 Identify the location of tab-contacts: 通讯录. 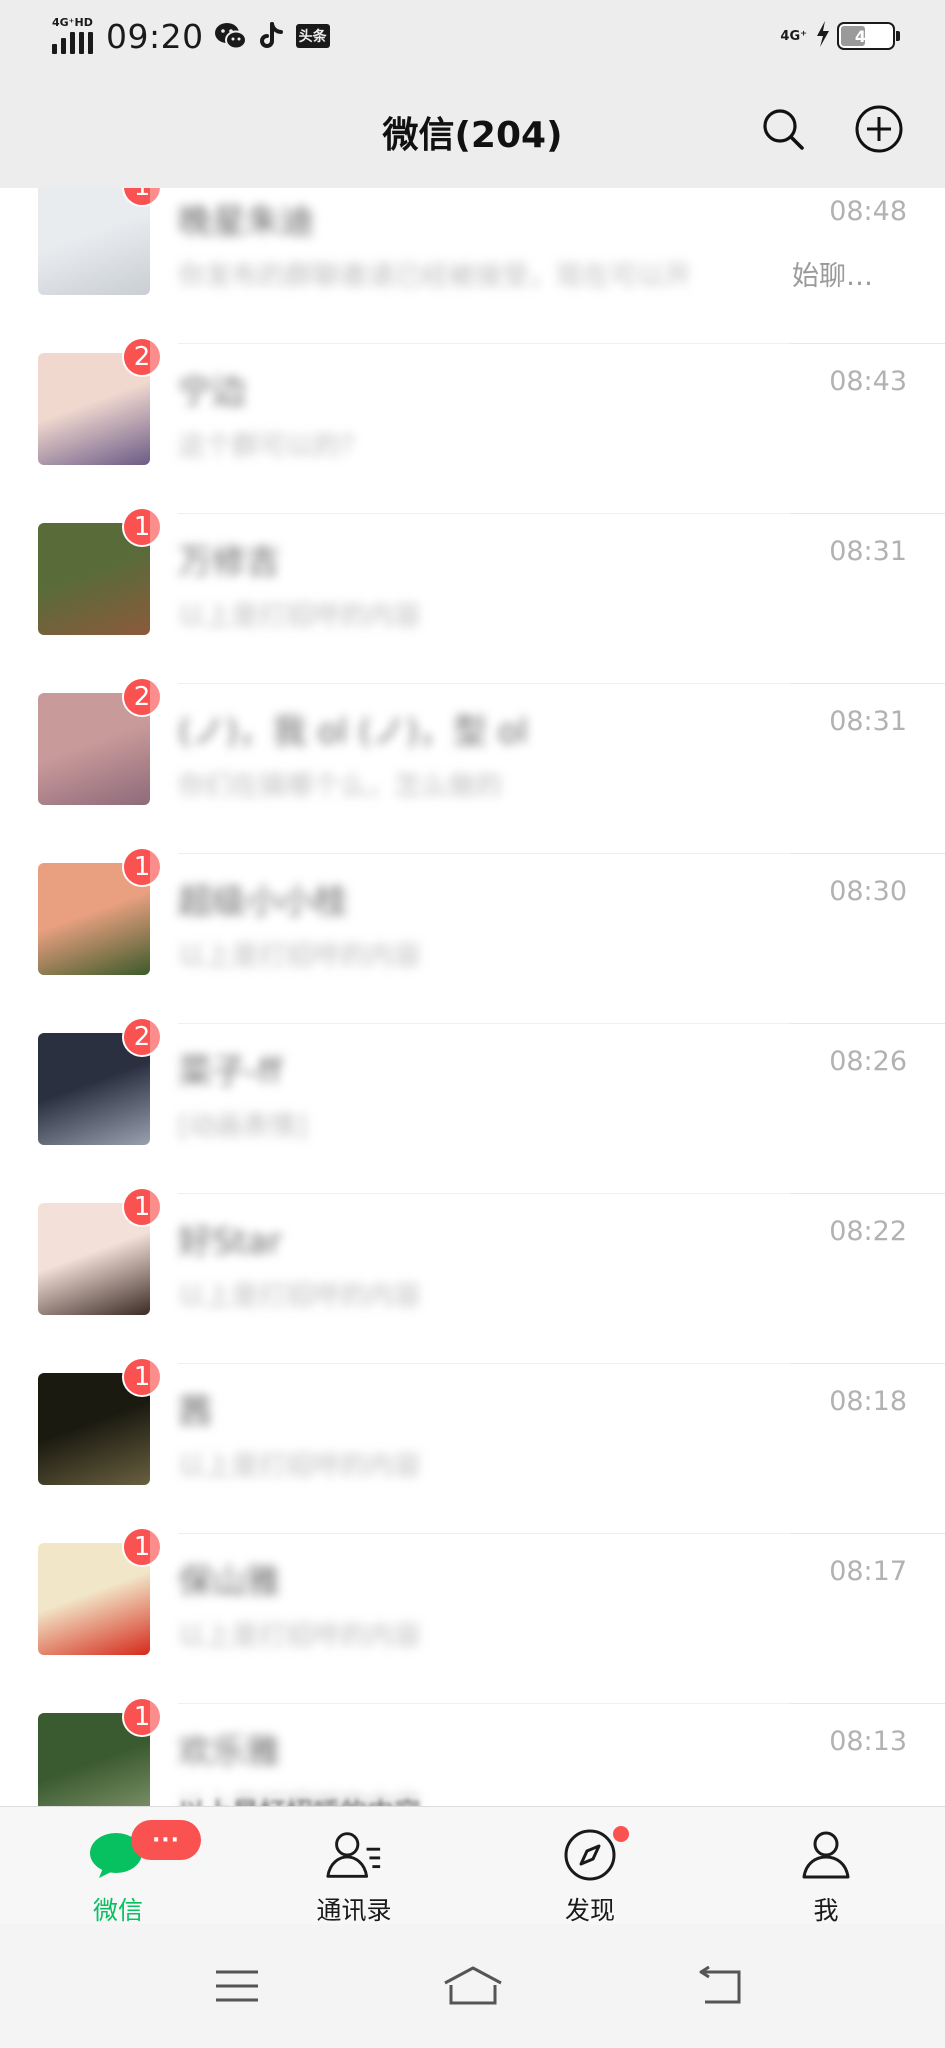
(354, 1866).